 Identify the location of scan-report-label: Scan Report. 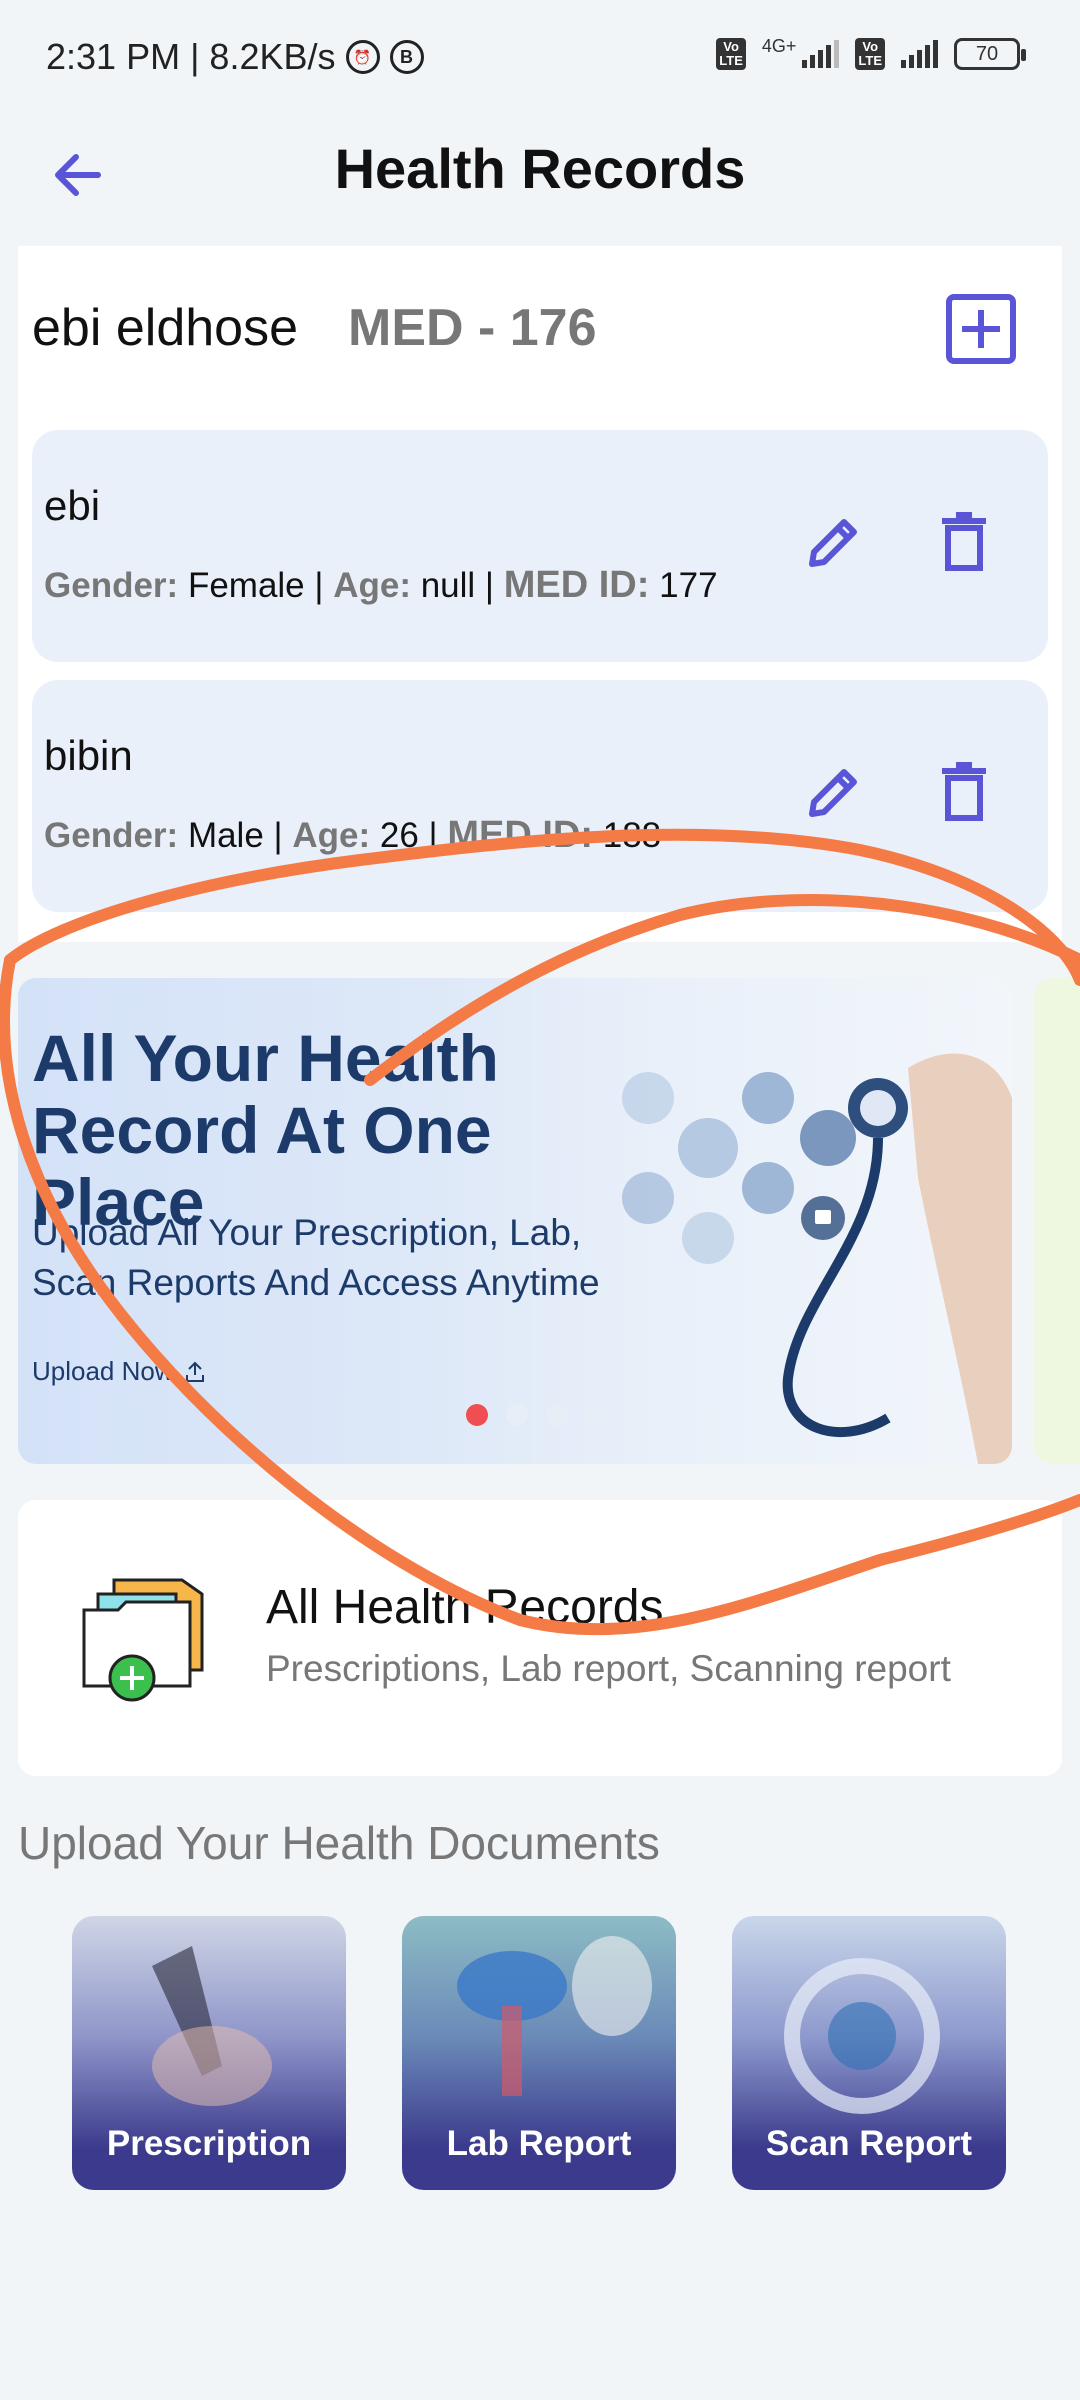
(869, 2143).